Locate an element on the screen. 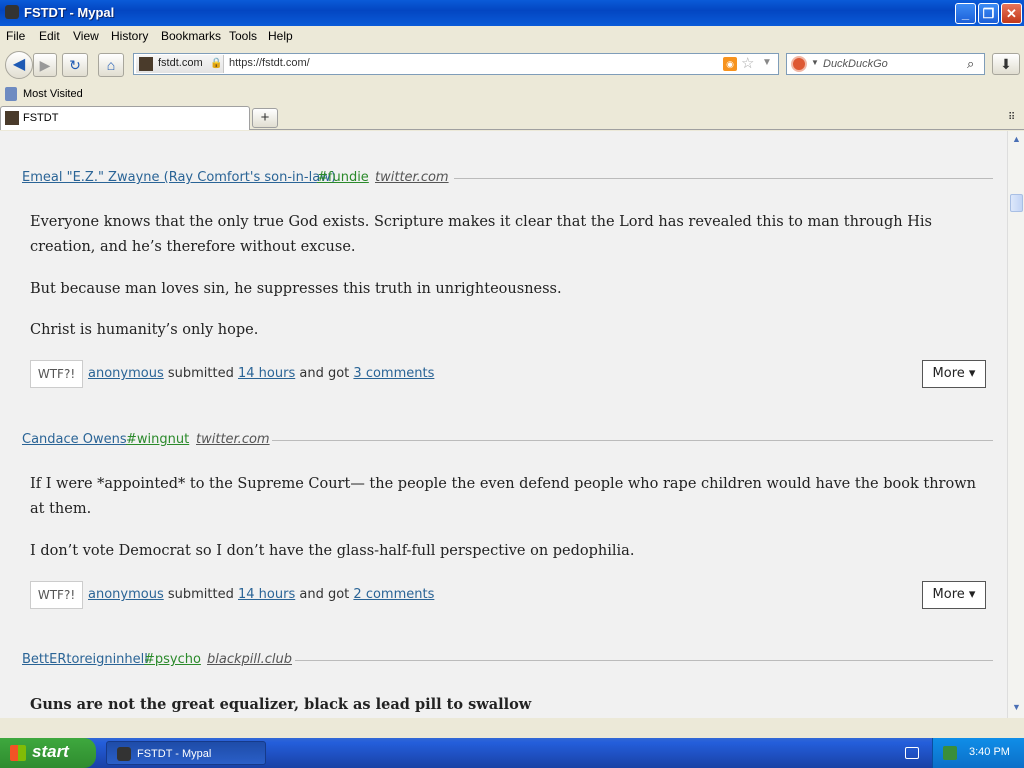 The width and height of the screenshot is (1024, 768). taskbar-item-mypal: FSTDT - Mypal is located at coordinates (186, 753).